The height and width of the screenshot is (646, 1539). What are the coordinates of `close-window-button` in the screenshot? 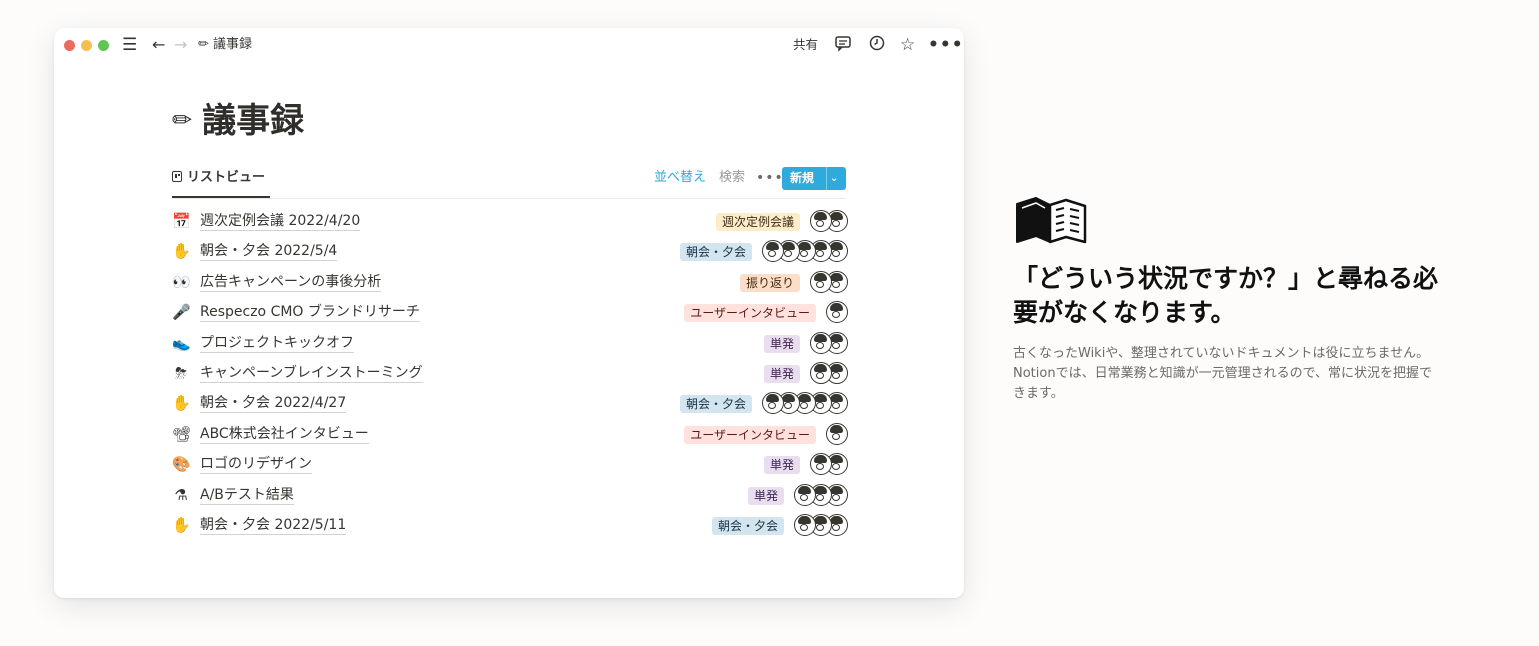 It's located at (69, 45).